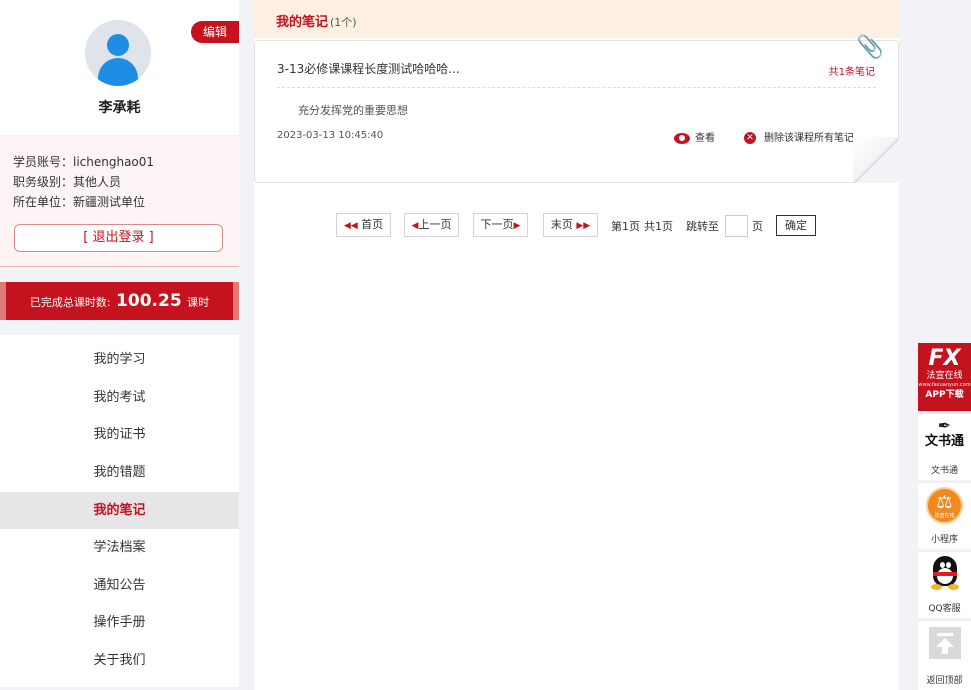 The height and width of the screenshot is (690, 971). Describe the element at coordinates (119, 397) in the screenshot. I see `sidebar-item-my-exam: 我的考试` at that location.